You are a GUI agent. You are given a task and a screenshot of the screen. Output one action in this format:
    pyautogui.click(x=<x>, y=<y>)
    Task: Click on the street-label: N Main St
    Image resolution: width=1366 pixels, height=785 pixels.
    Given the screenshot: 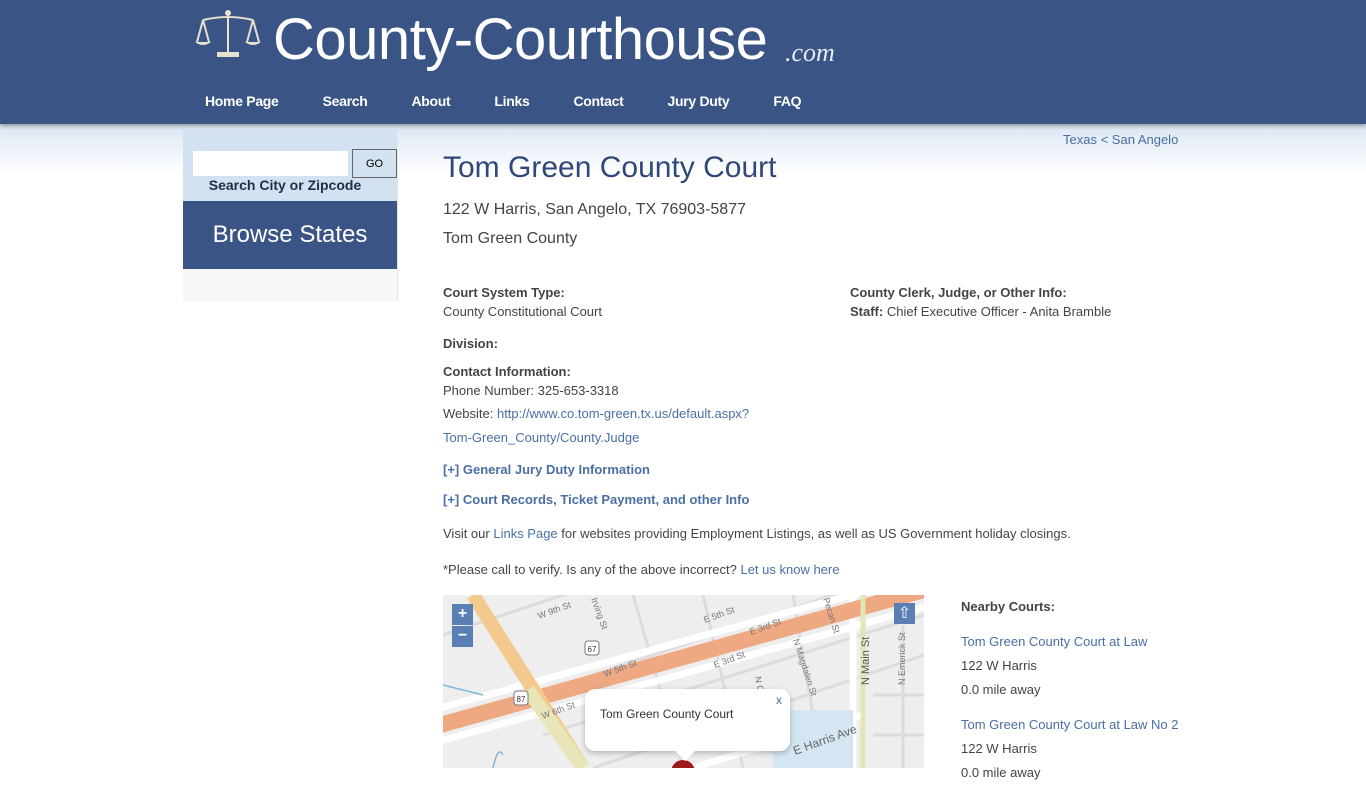 What is the action you would take?
    pyautogui.click(x=866, y=661)
    